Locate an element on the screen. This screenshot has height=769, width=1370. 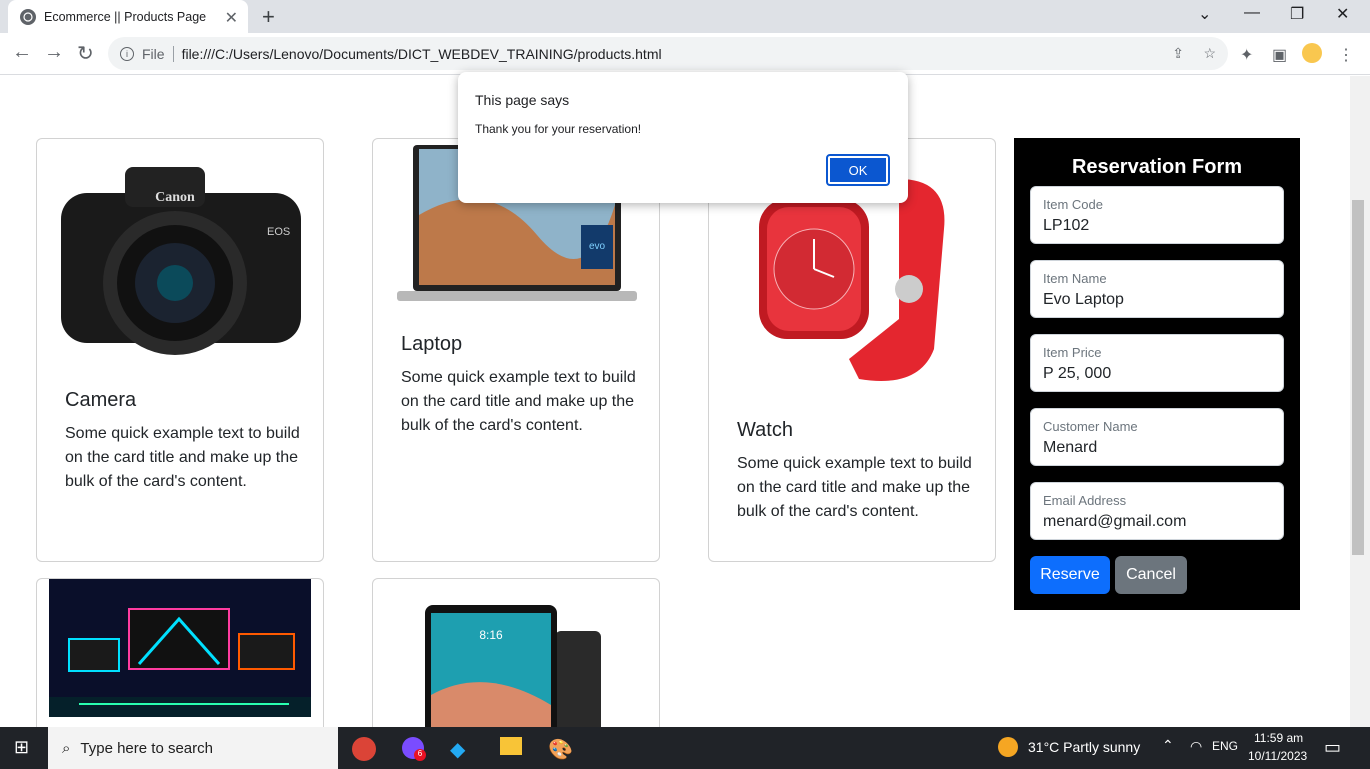
info-icon: i is located at coordinates (127, 53).